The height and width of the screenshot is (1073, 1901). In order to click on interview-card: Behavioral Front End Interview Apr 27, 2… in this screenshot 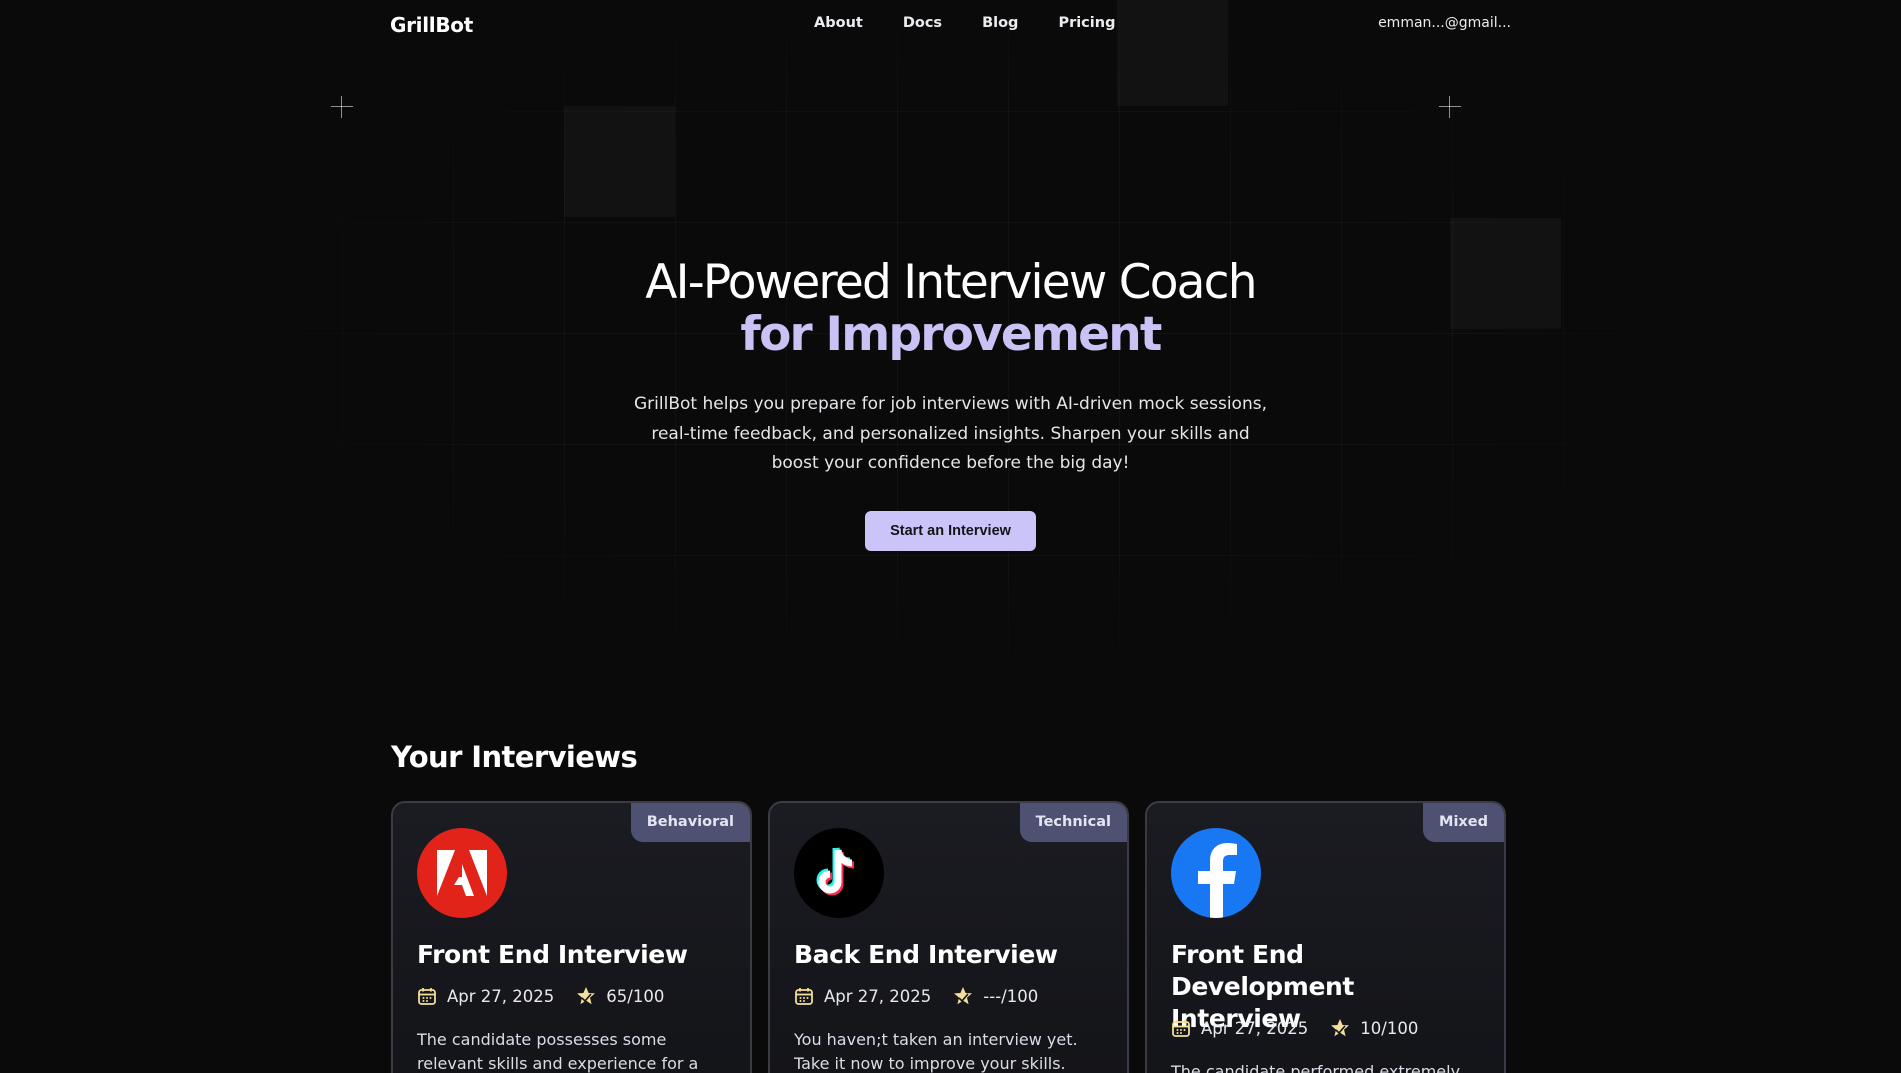, I will do `click(571, 937)`.